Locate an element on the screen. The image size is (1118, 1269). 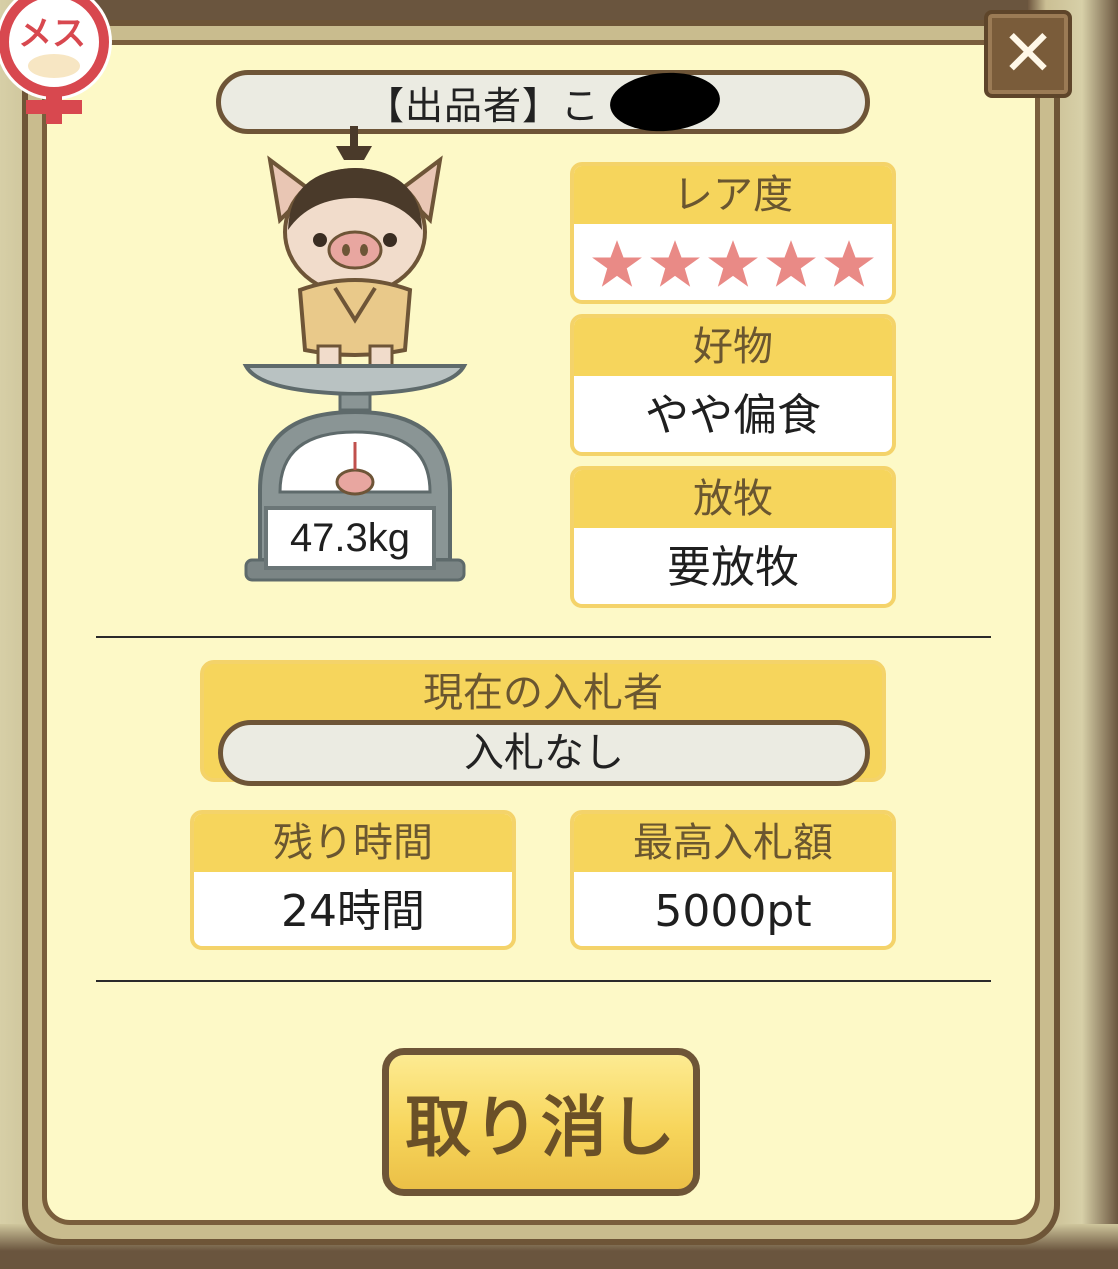
preference-card: 好物 やや偏食 is located at coordinates (733, 385).